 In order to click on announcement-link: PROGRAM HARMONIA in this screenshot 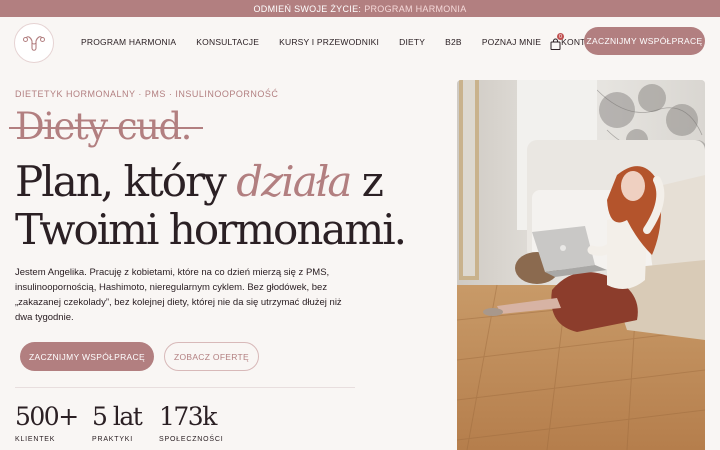, I will do `click(415, 9)`.